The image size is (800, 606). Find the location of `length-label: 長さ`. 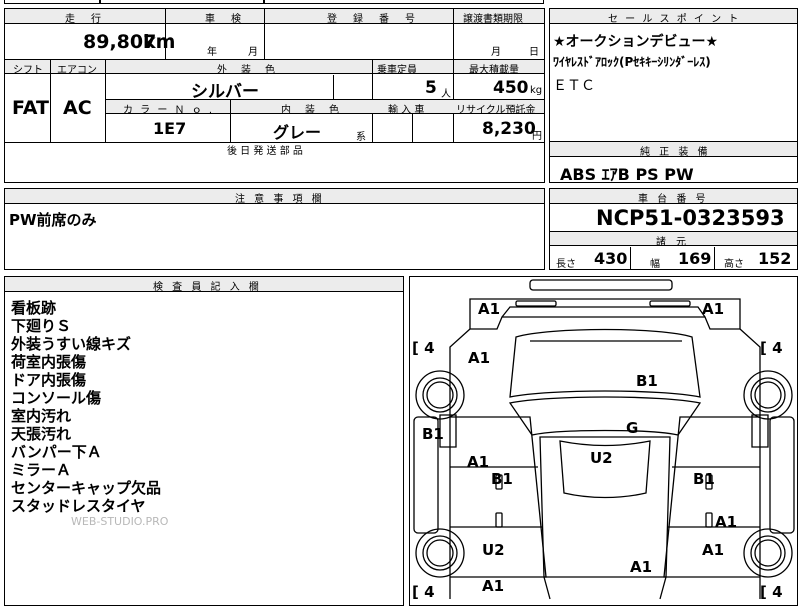

length-label: 長さ is located at coordinates (566, 264).